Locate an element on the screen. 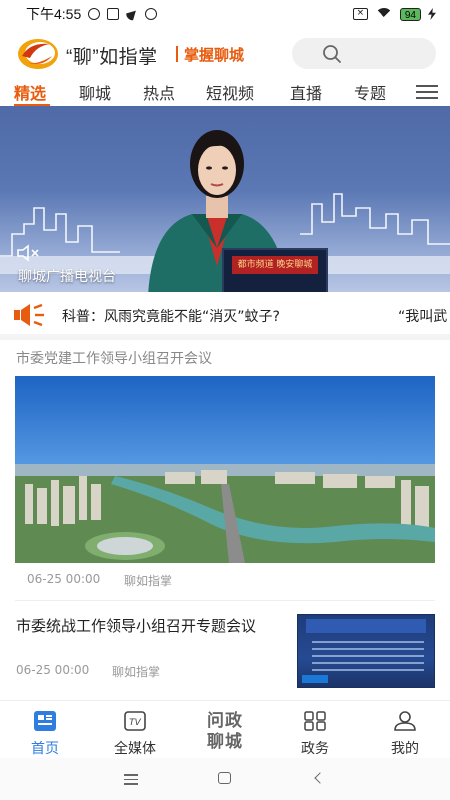  home-news-icon is located at coordinates (45, 721).